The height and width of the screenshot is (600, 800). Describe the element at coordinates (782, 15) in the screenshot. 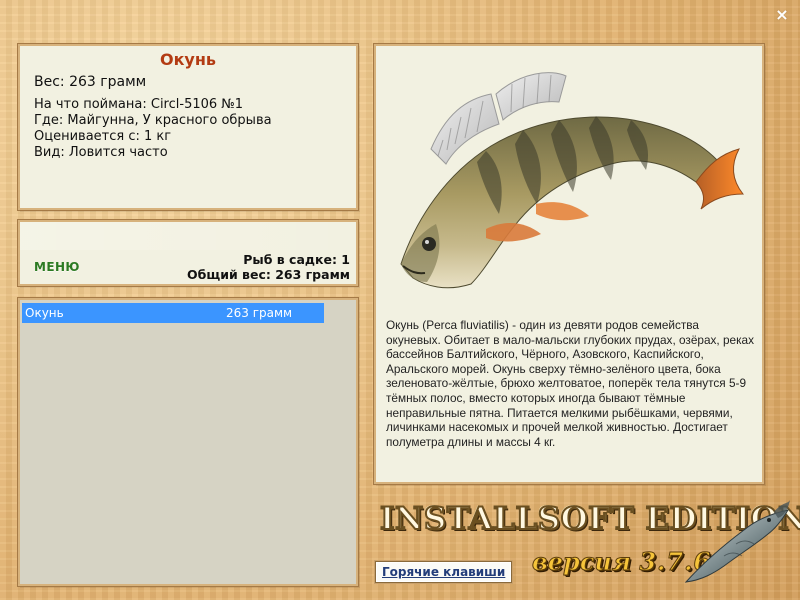

I see `close-icon: ×` at that location.